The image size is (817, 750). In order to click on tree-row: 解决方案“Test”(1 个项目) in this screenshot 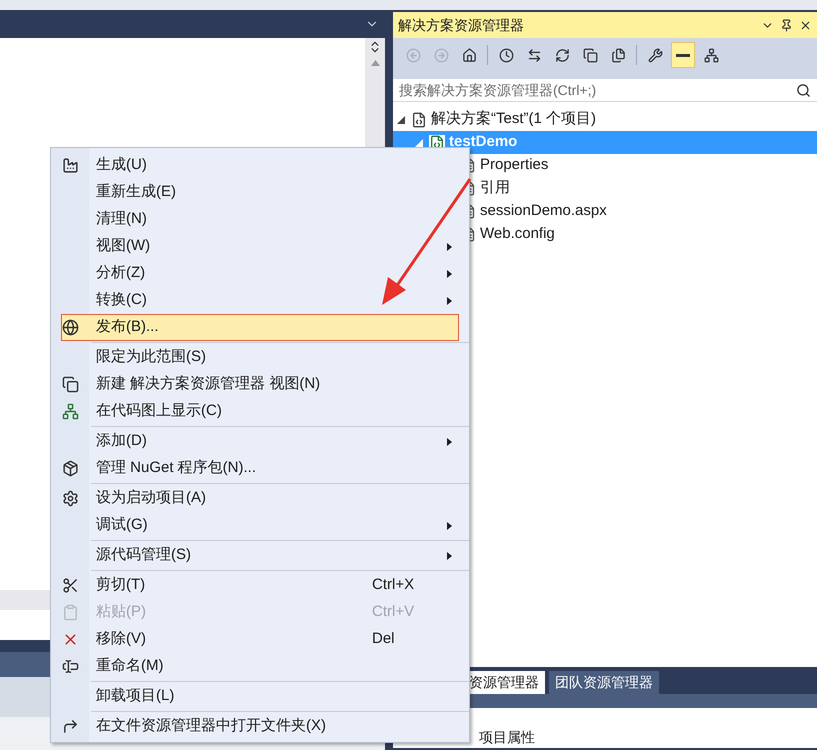, I will do `click(605, 119)`.